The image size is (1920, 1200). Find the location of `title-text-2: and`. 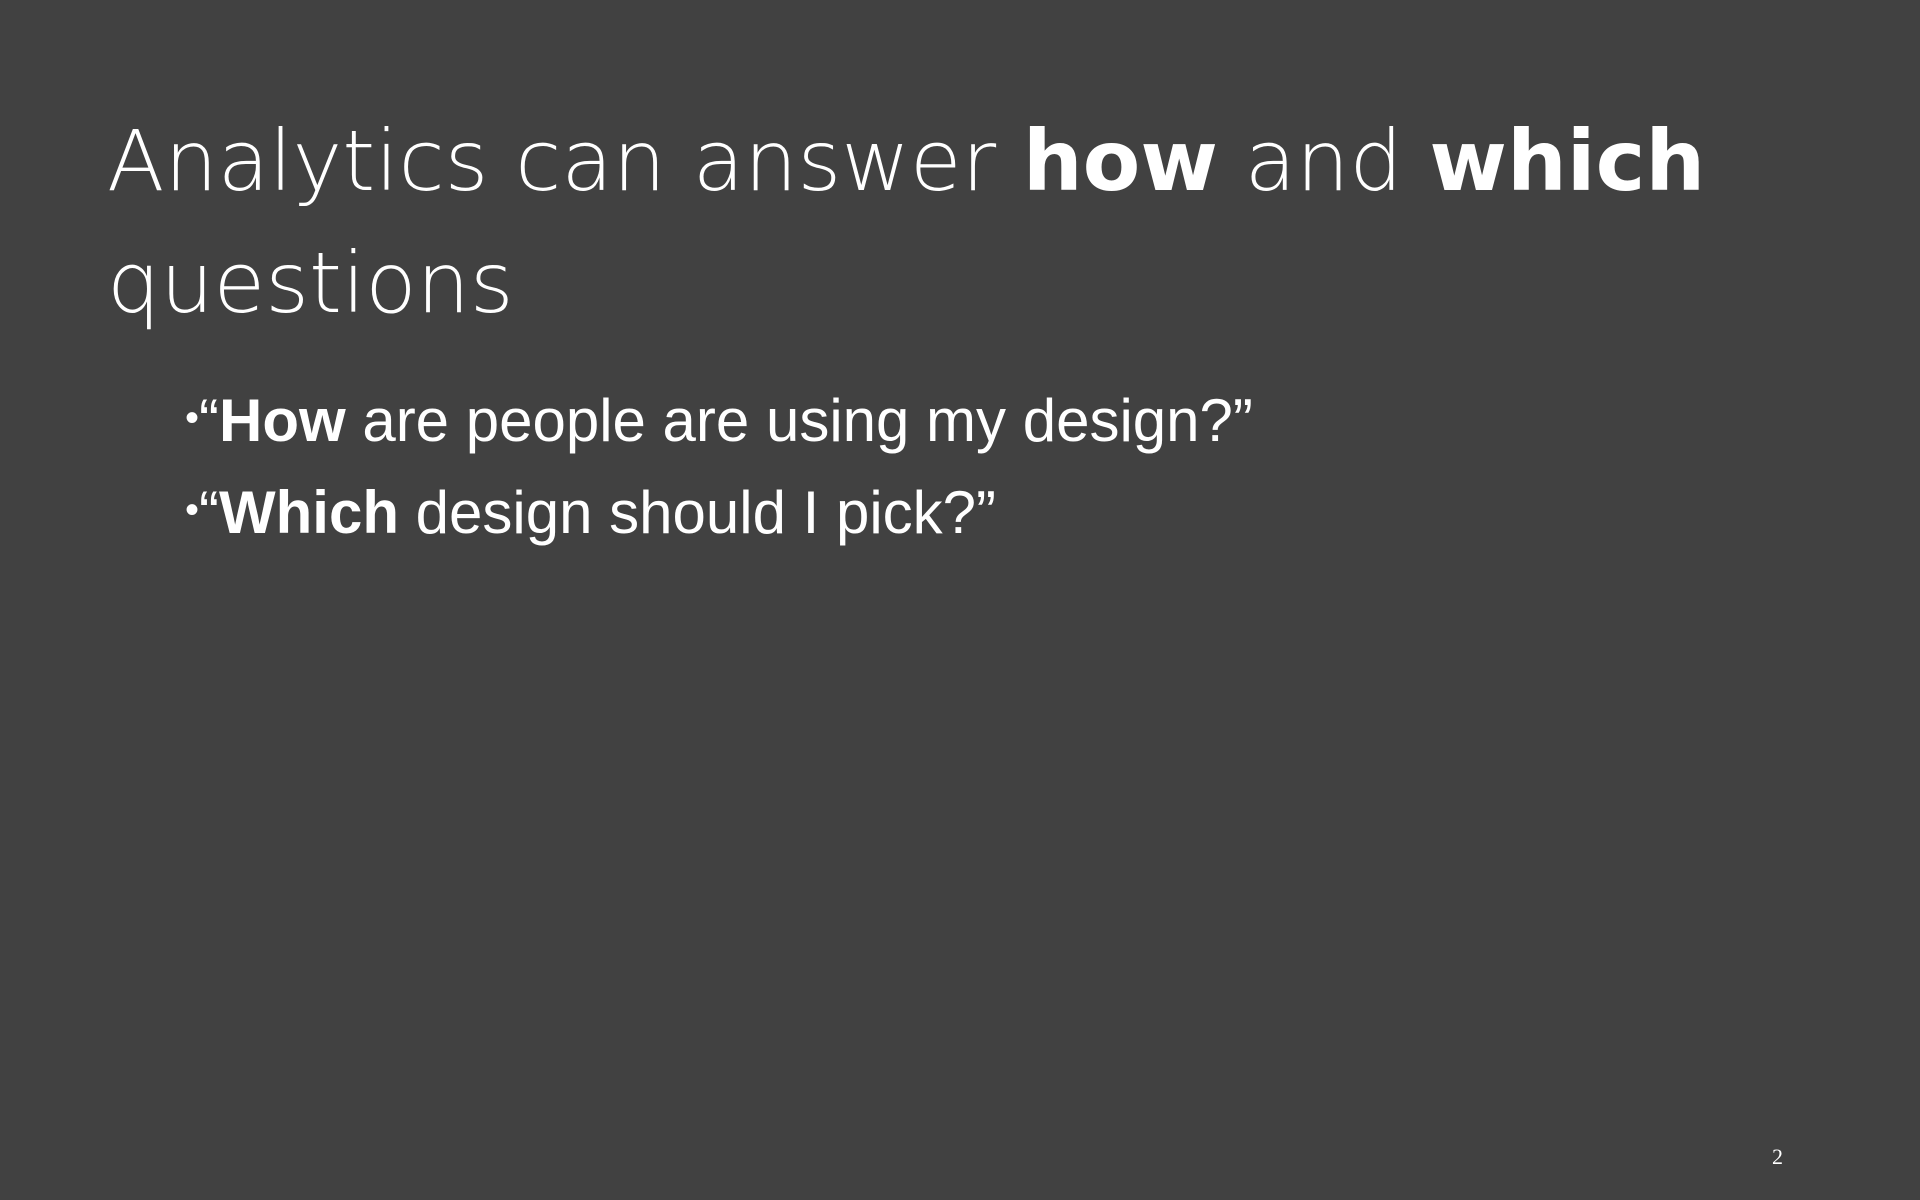

title-text-2: and is located at coordinates (1323, 161).